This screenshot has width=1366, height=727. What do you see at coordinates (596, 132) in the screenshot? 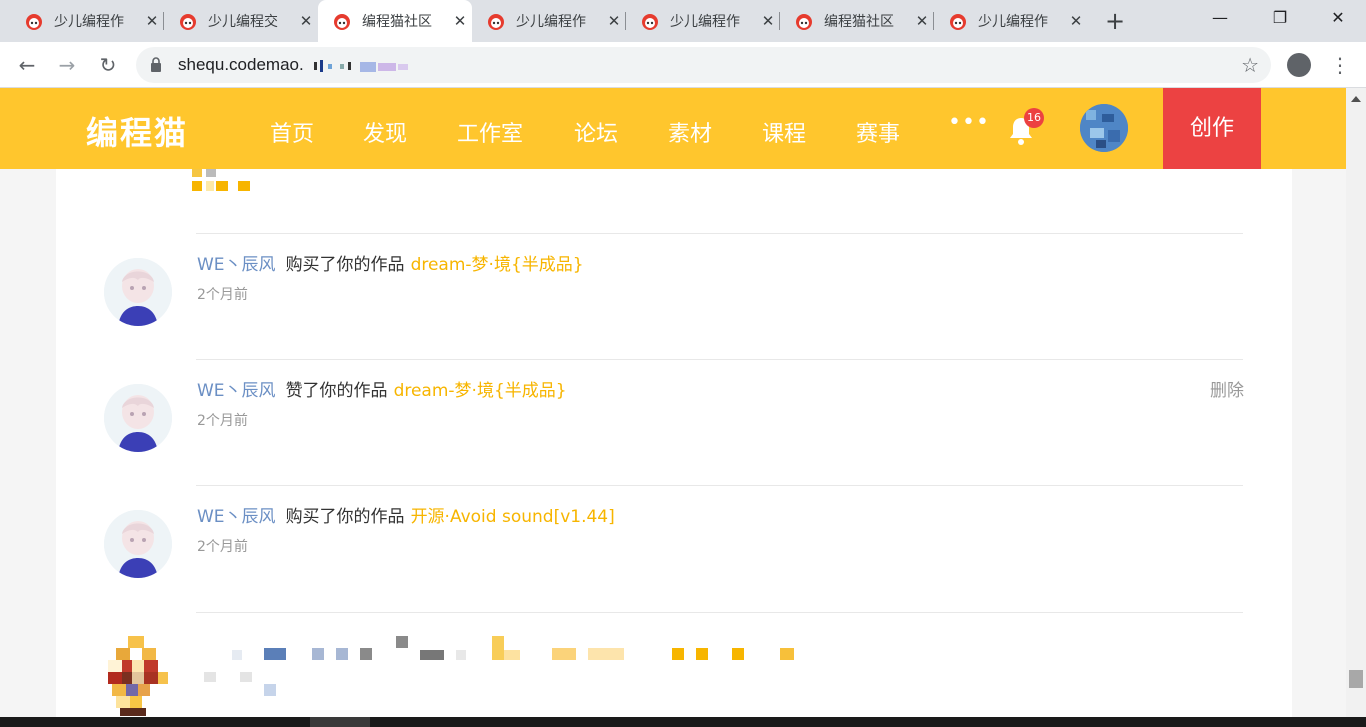
I see `nav-forum: 论坛` at bounding box center [596, 132].